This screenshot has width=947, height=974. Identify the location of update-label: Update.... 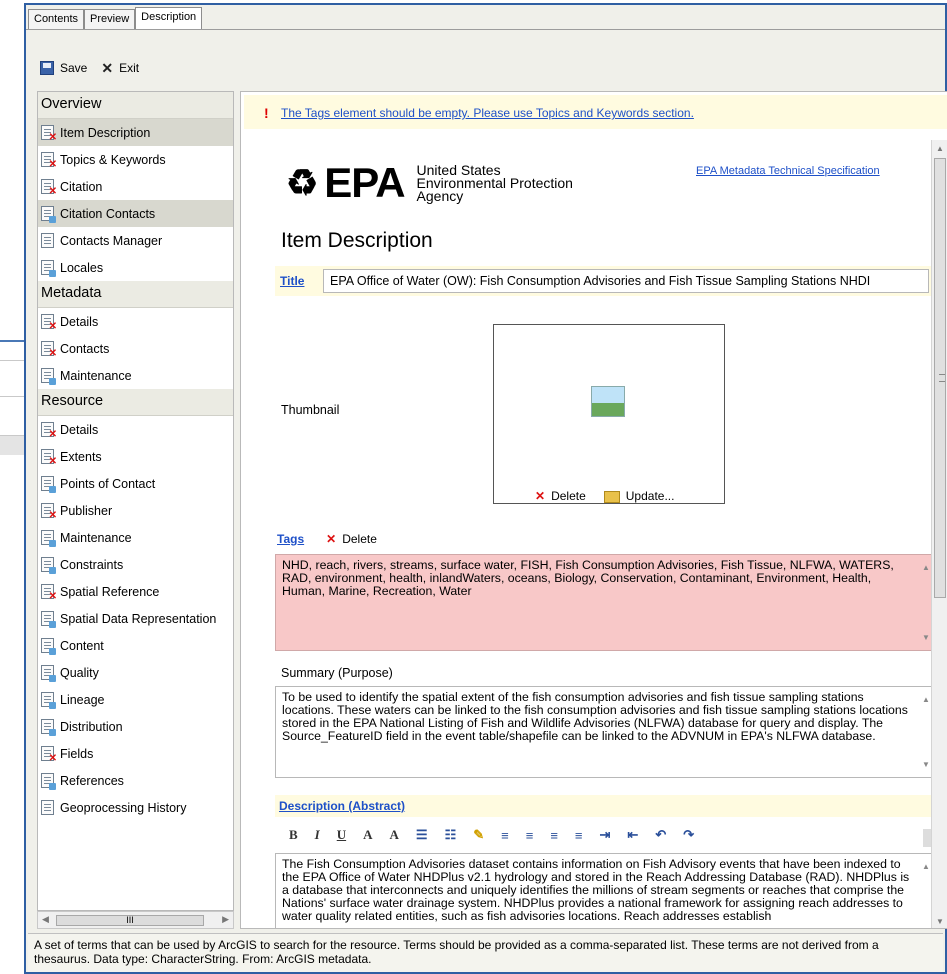
(650, 496).